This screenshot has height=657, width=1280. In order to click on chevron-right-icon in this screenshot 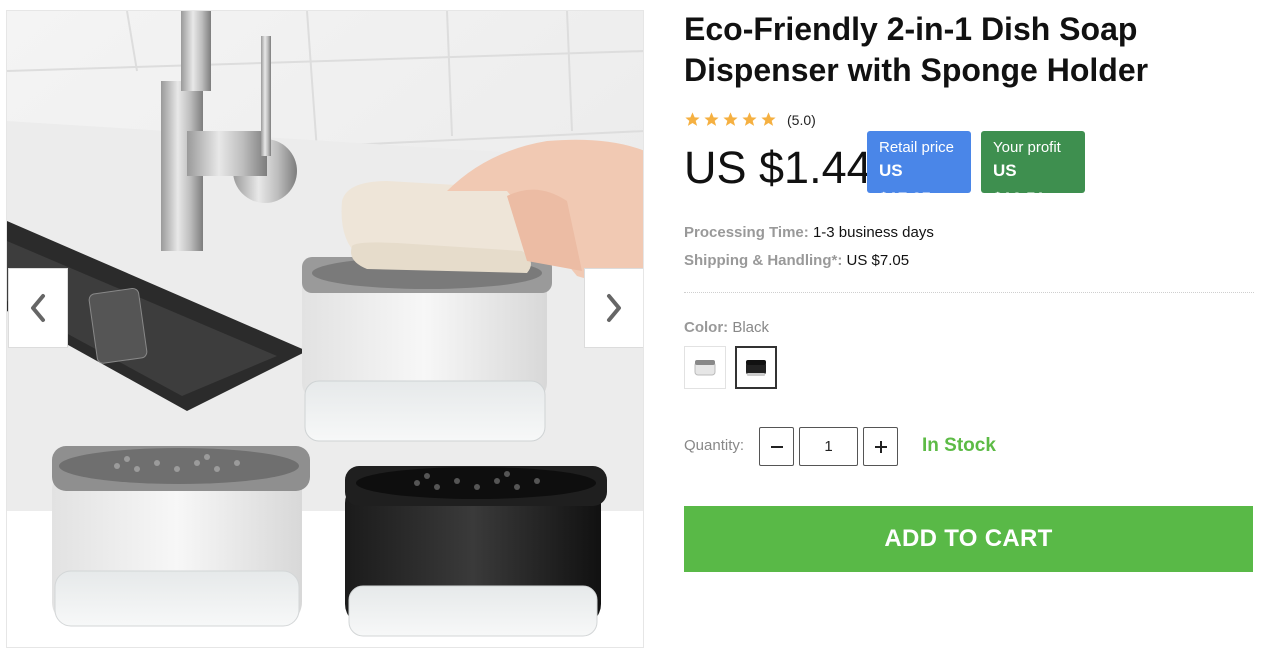, I will do `click(614, 308)`.